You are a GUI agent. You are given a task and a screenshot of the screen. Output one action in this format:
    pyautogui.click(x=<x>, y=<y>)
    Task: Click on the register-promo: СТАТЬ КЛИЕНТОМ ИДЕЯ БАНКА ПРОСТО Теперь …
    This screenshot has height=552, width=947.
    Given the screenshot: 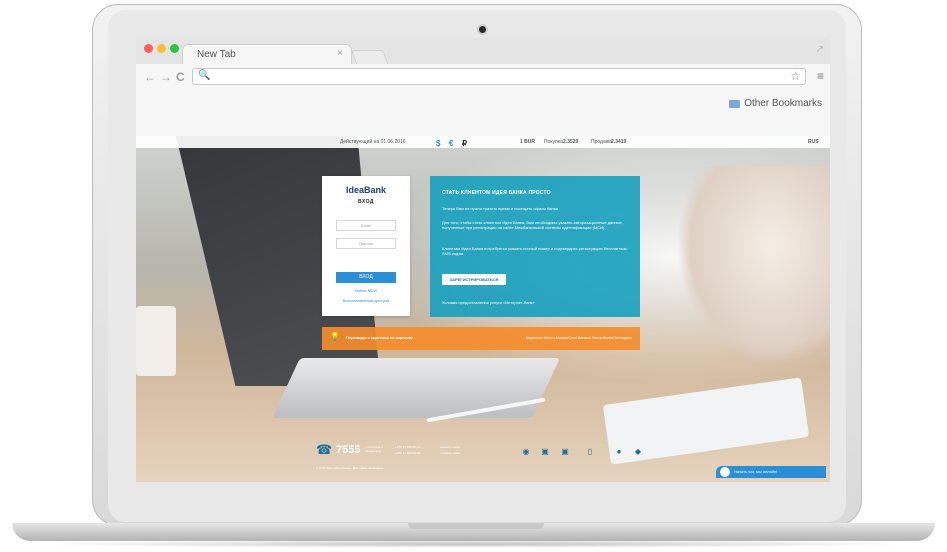 What is the action you would take?
    pyautogui.click(x=535, y=246)
    